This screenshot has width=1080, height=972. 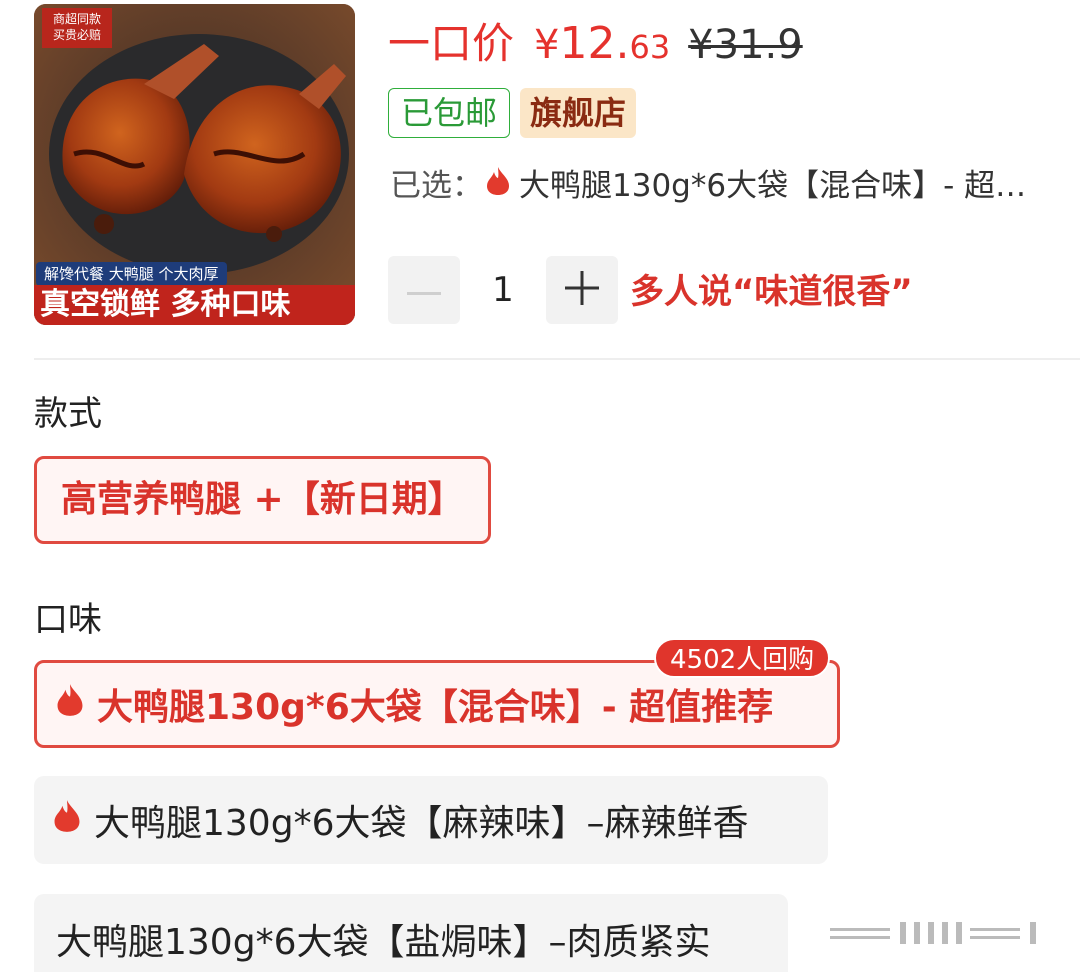 What do you see at coordinates (421, 823) in the screenshot?
I see `flavor-option-label: 大鸭腿130g*6大袋【麻辣味】–麻辣鲜香` at bounding box center [421, 823].